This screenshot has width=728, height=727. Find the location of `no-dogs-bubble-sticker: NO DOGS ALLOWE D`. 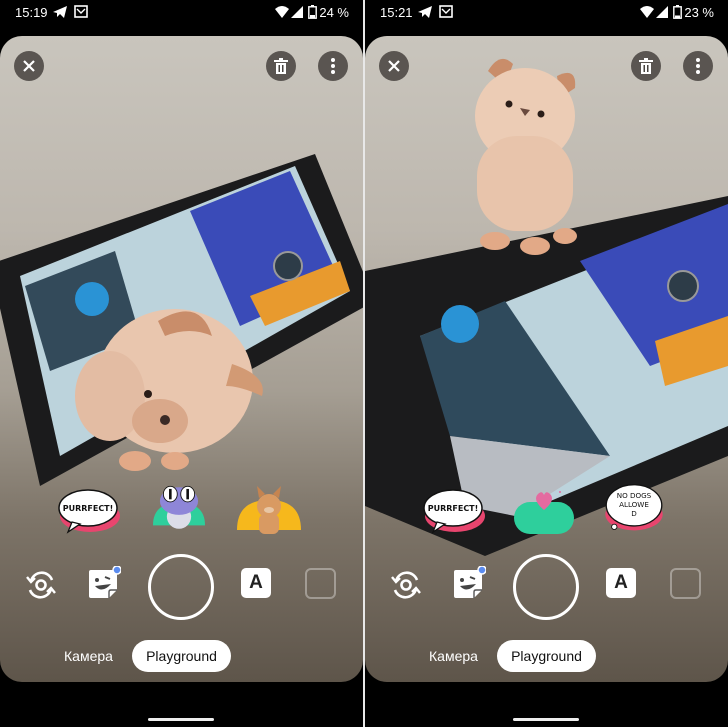

no-dogs-bubble-sticker: NO DOGS ALLOWE D is located at coordinates (634, 508).